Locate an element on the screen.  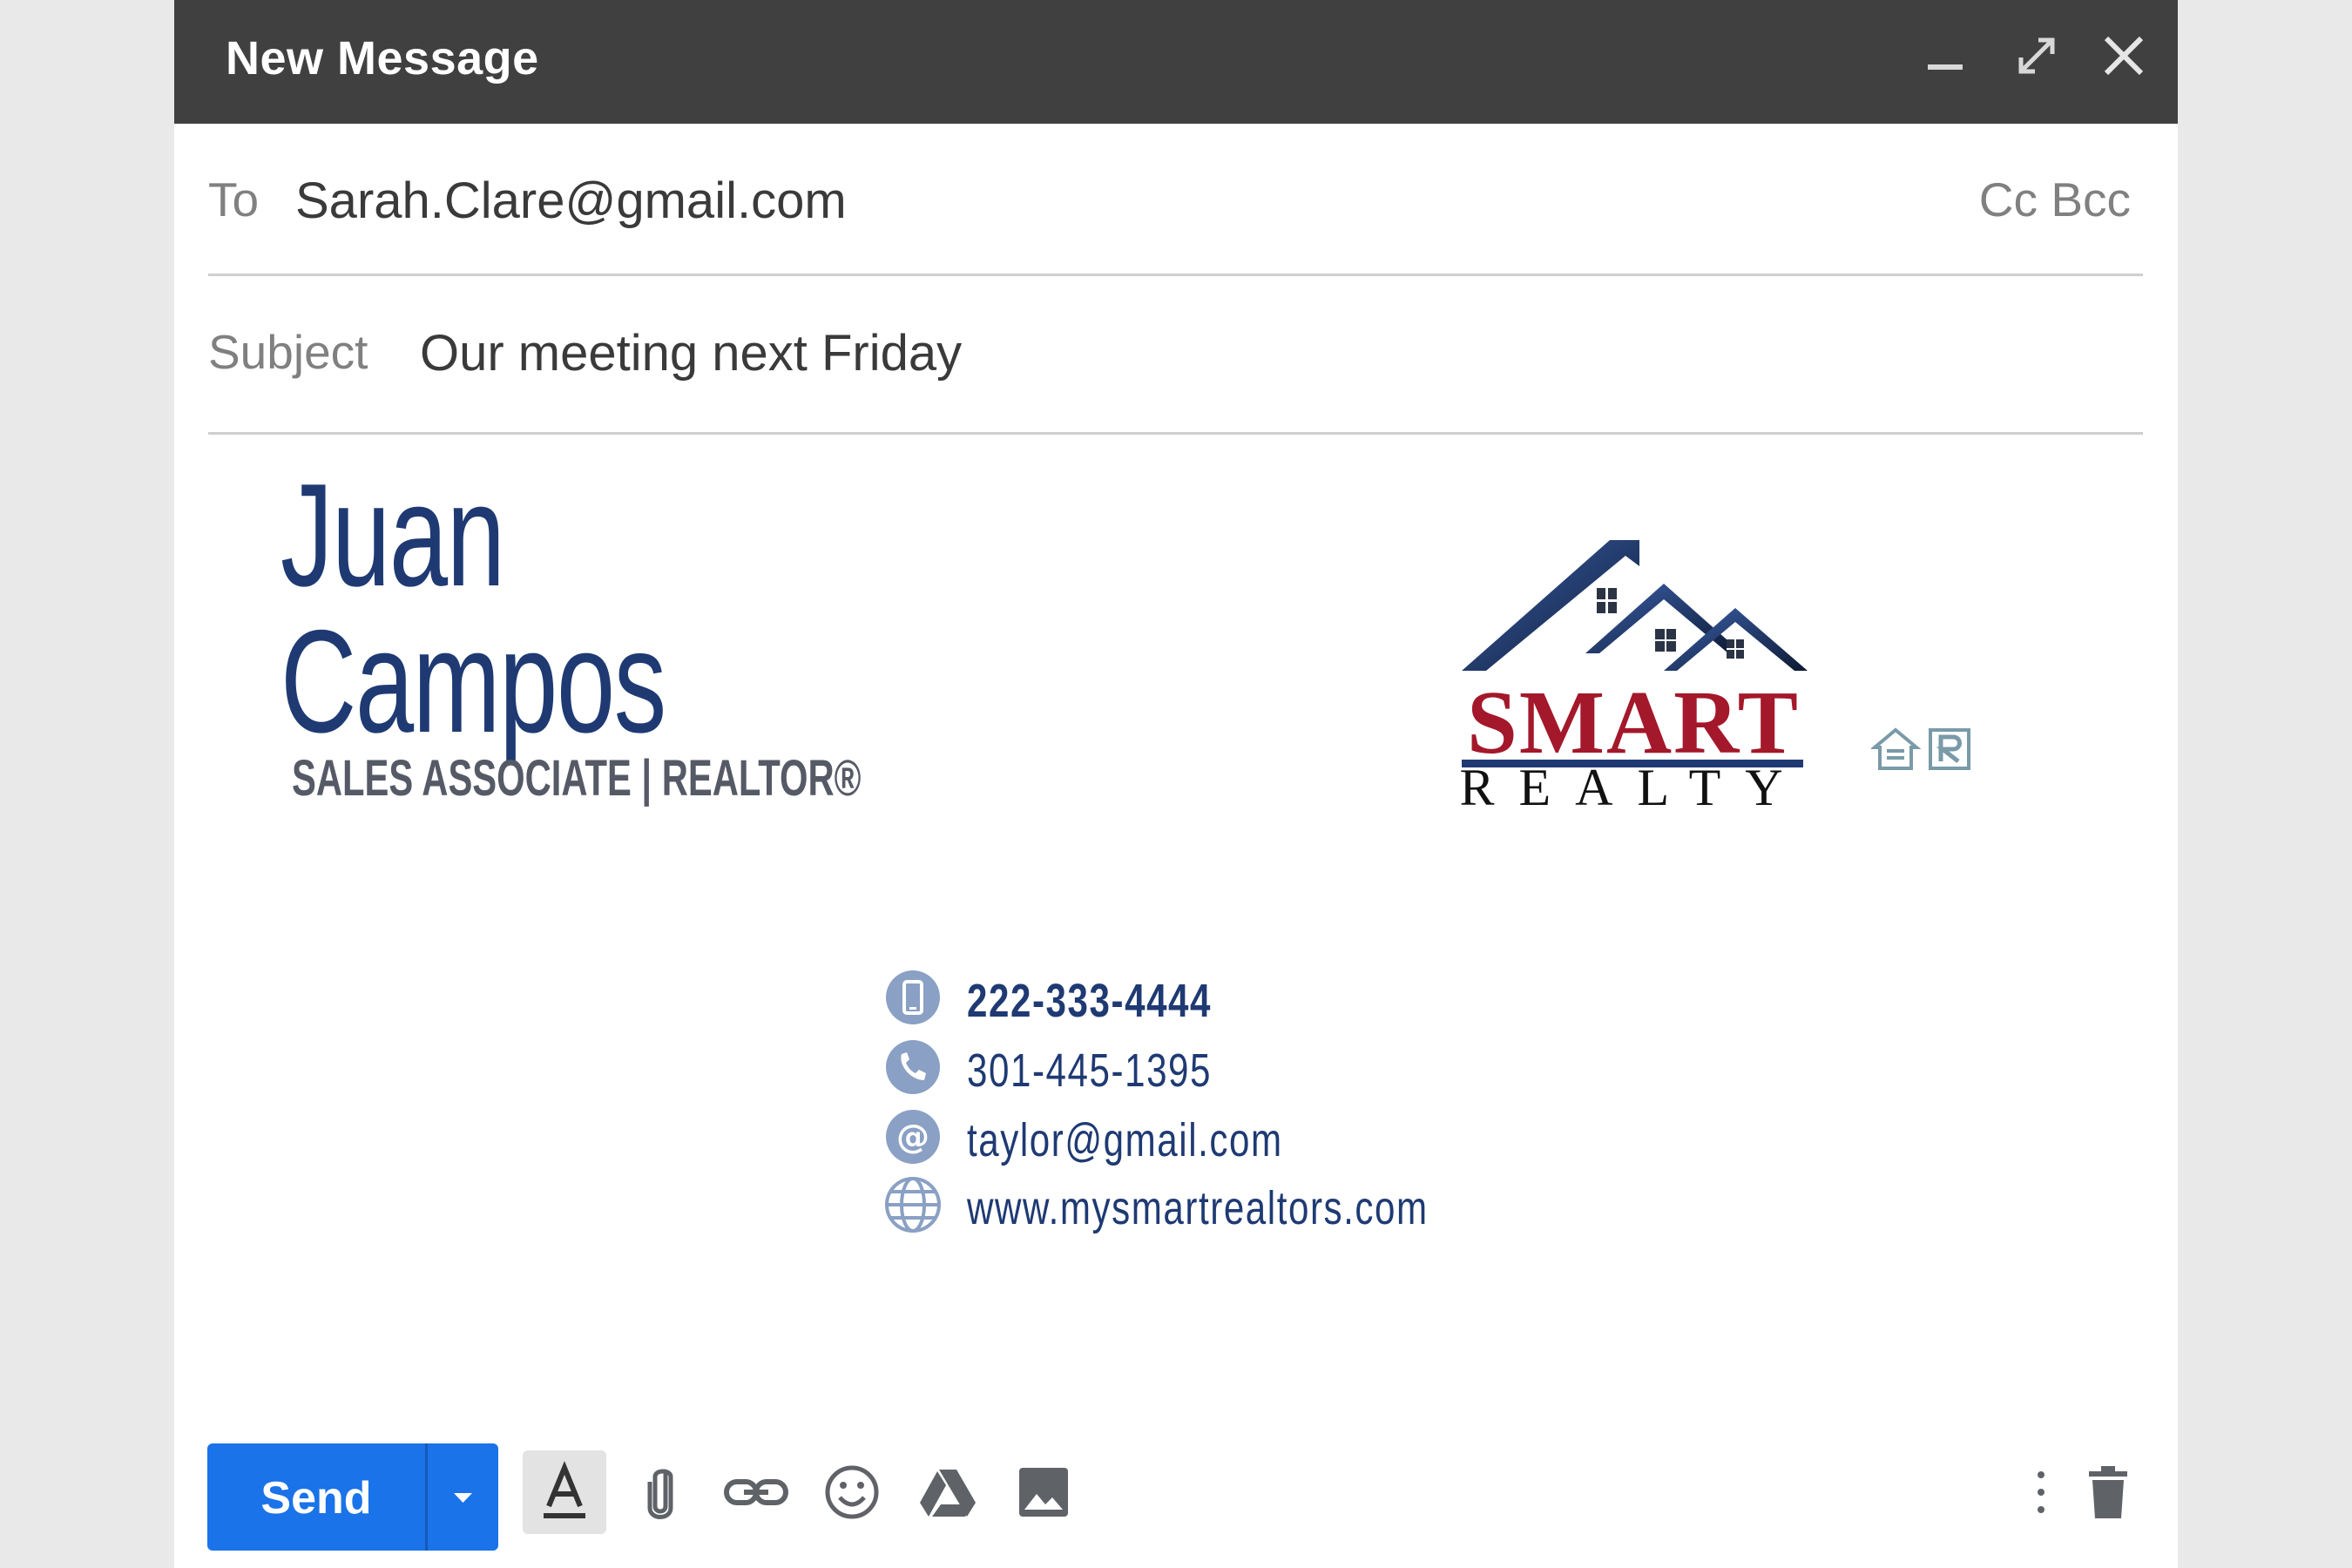
signature-last-name: Campos is located at coordinates (473, 681).